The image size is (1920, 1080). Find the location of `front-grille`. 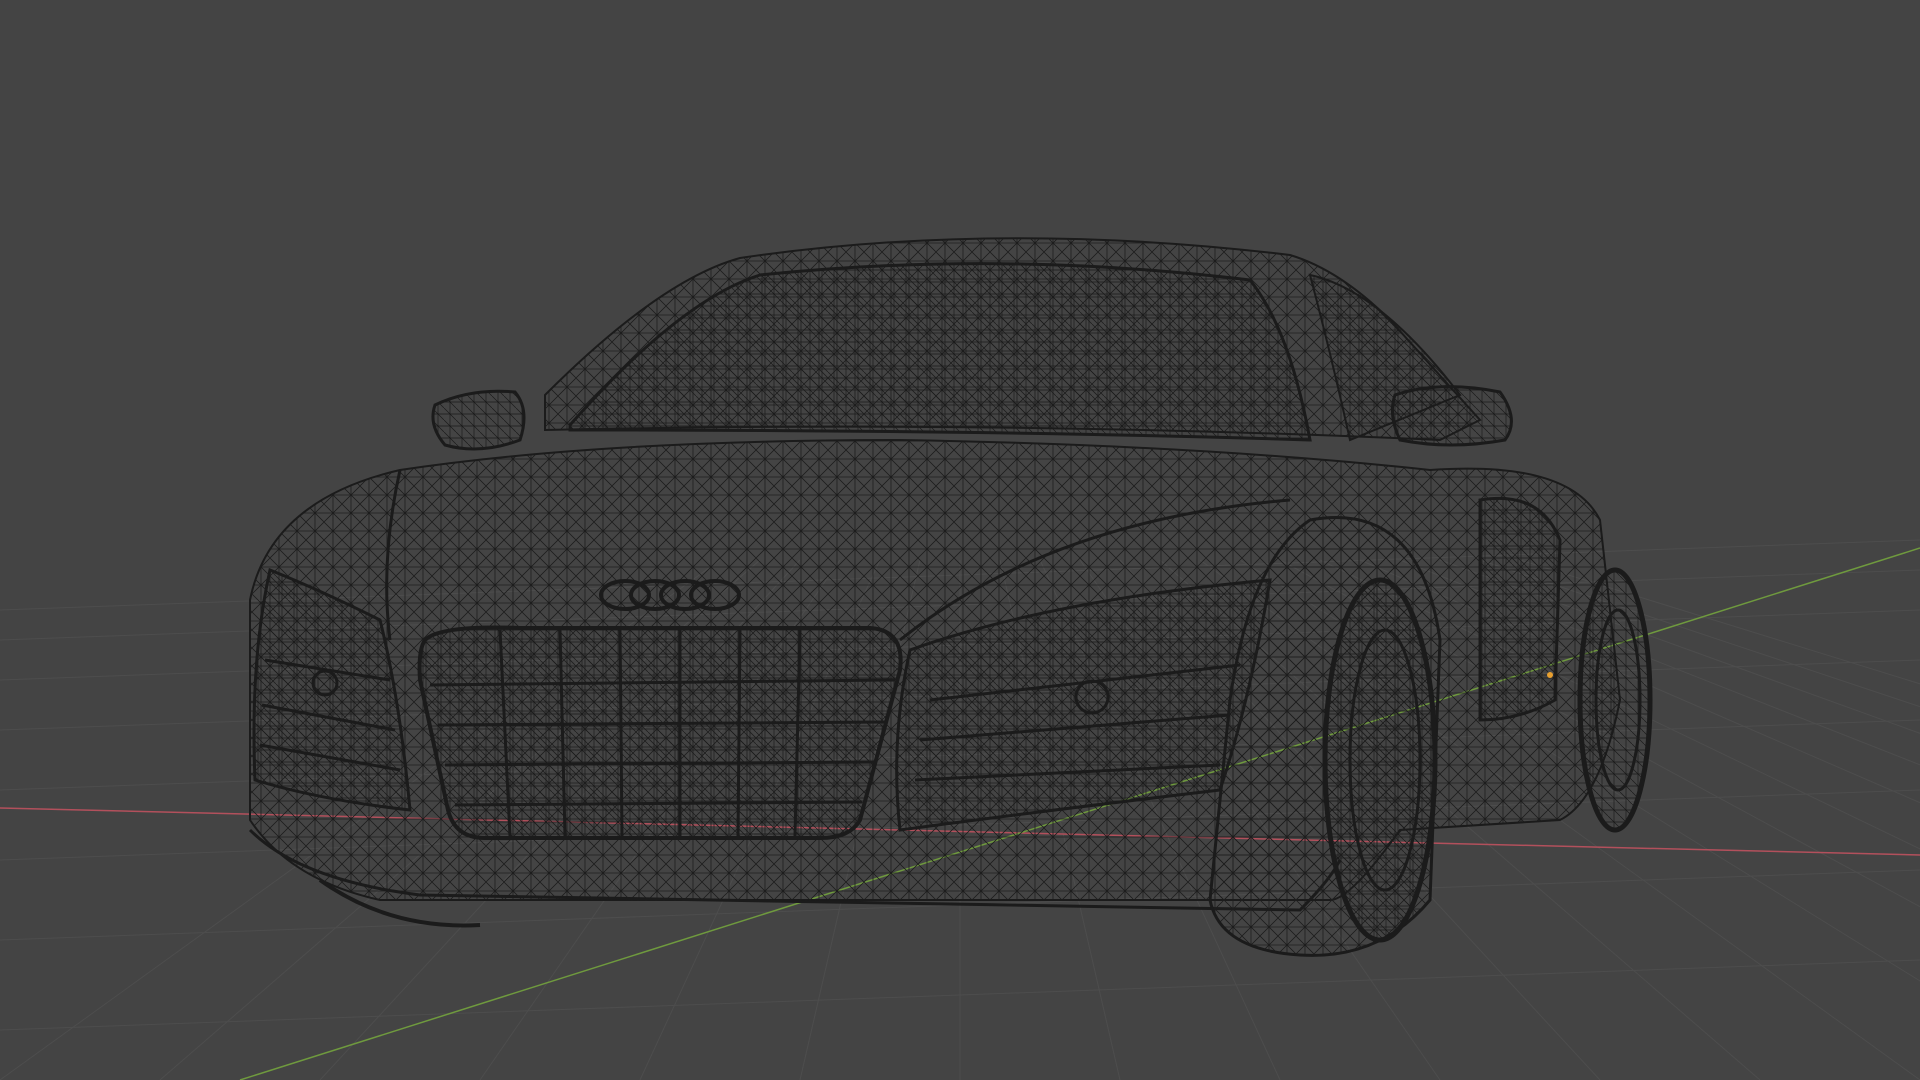

front-grille is located at coordinates (660, 732).